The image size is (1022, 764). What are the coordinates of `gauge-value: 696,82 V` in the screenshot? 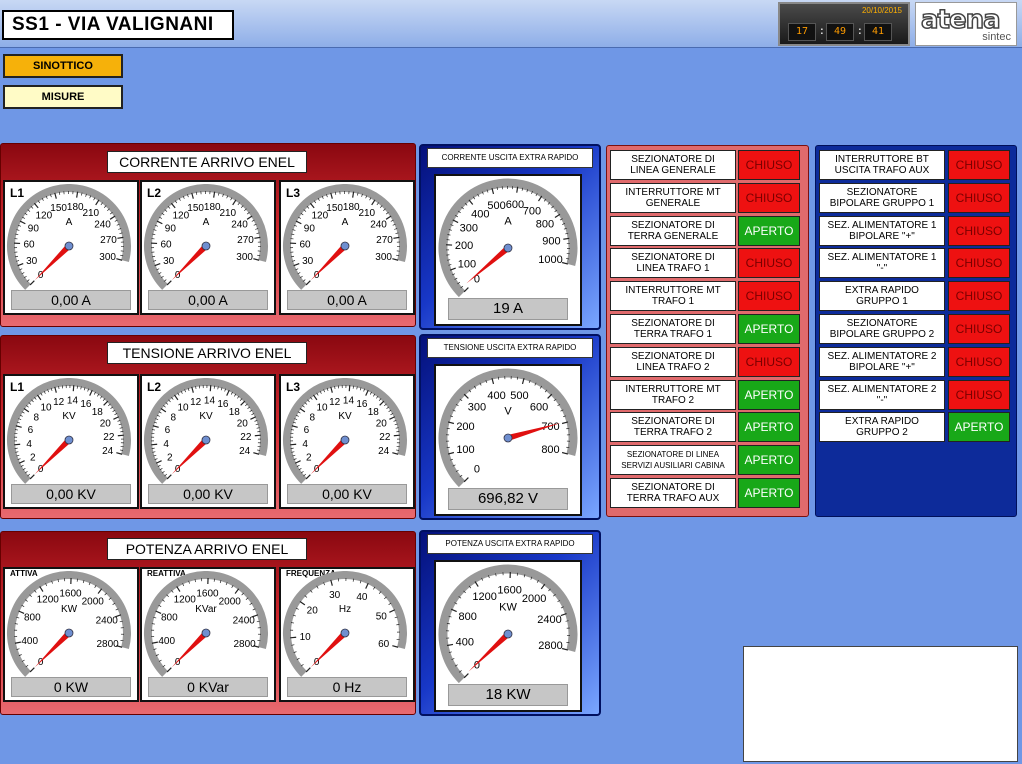 It's located at (508, 499).